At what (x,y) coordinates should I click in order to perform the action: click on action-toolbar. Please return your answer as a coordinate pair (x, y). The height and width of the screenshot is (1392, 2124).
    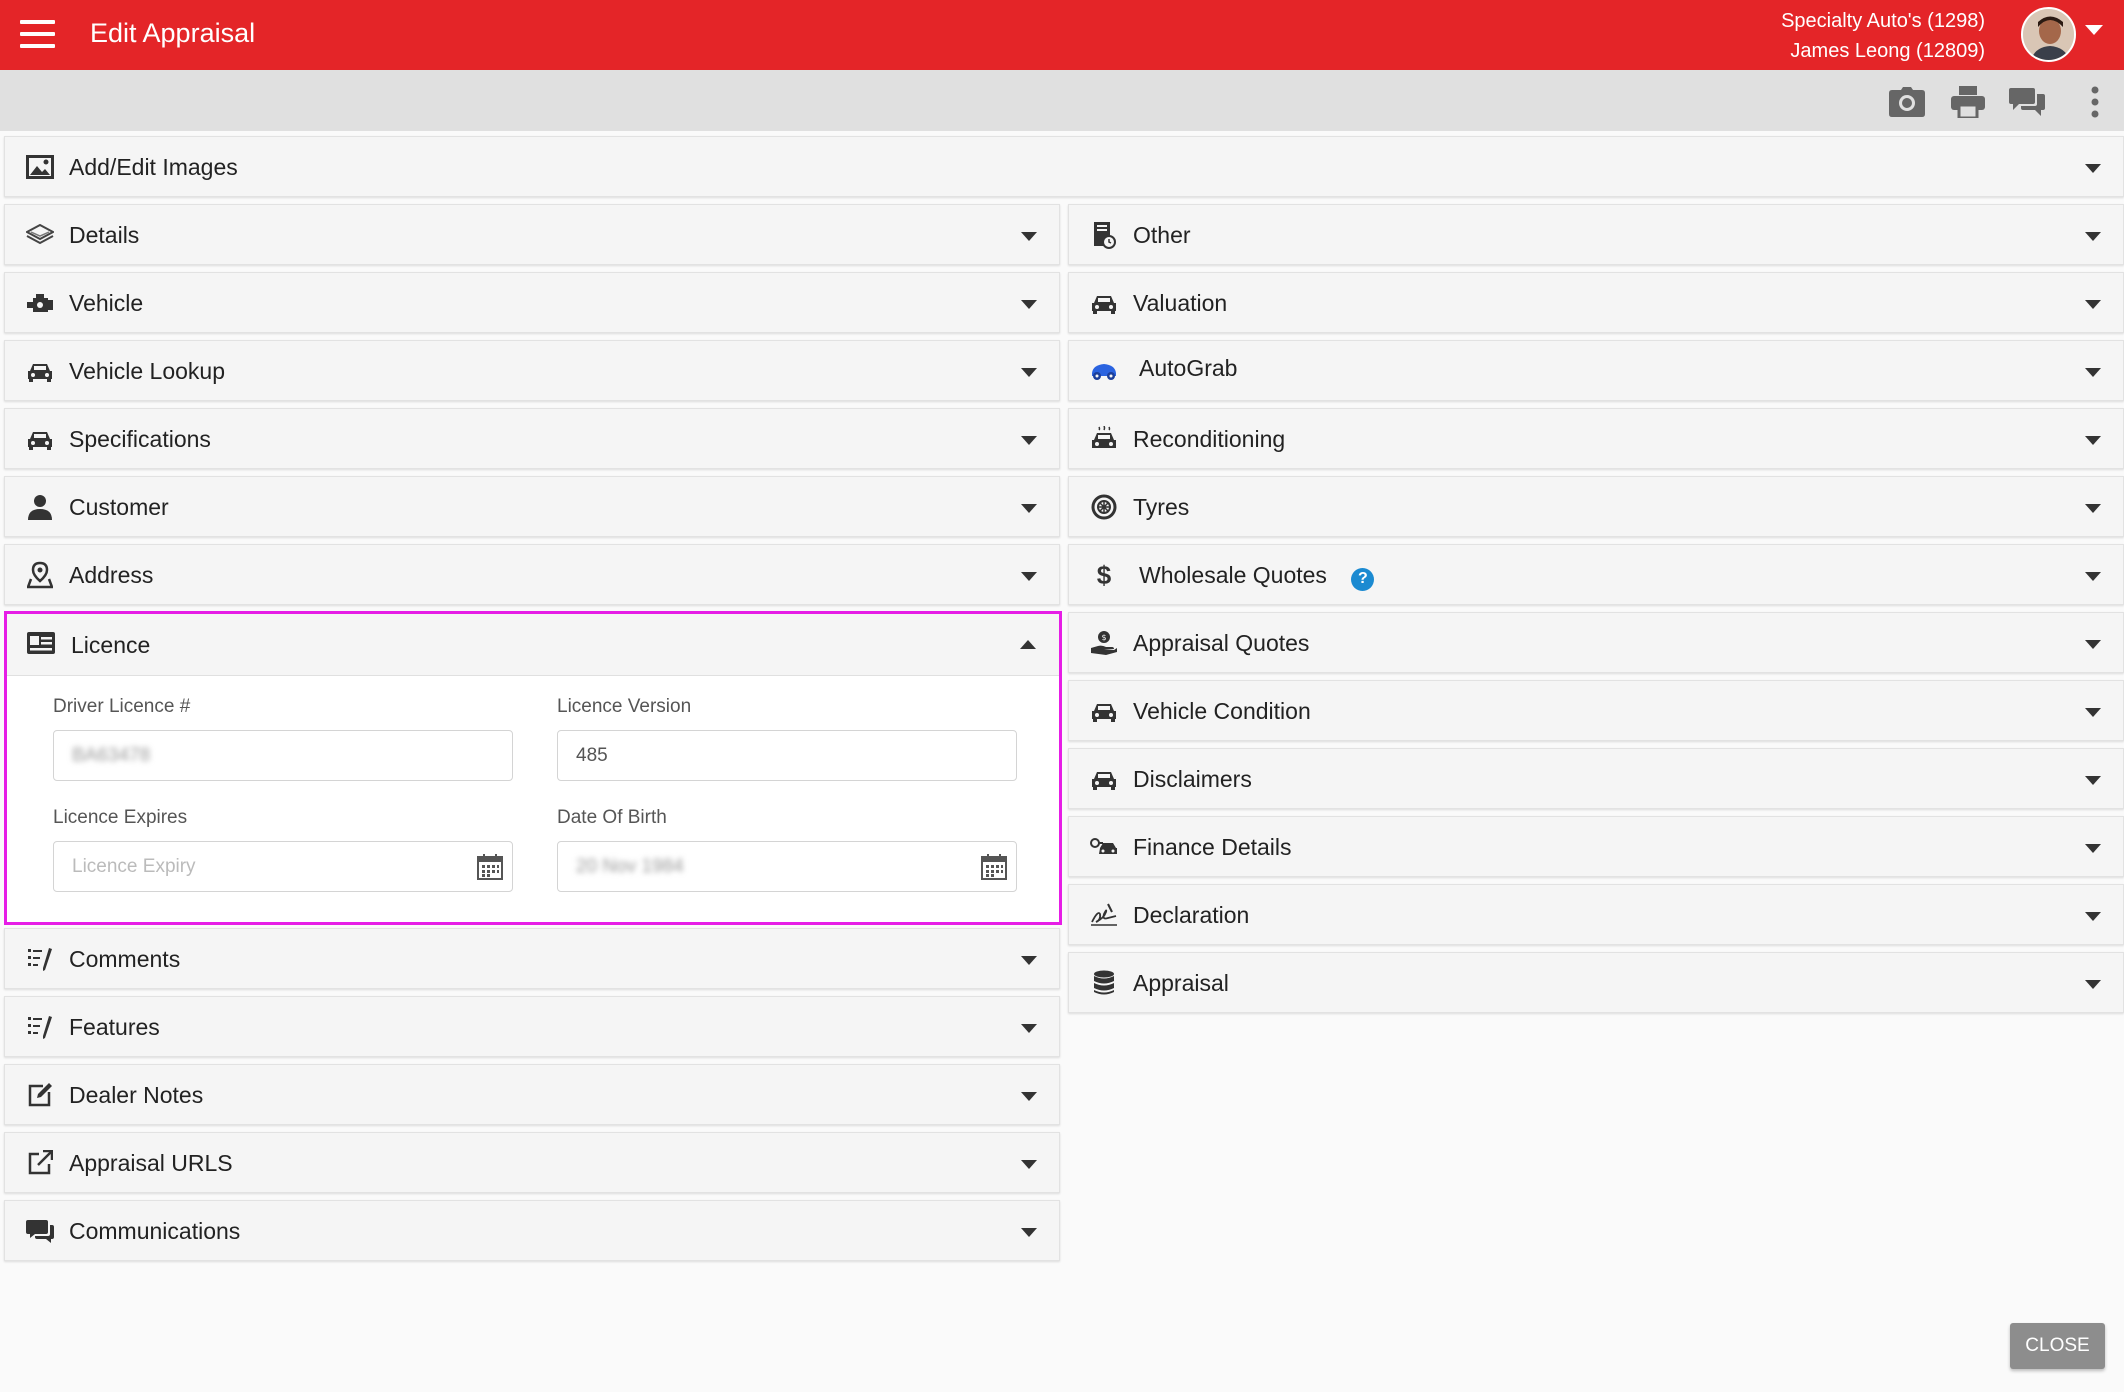
    Looking at the image, I should click on (1062, 100).